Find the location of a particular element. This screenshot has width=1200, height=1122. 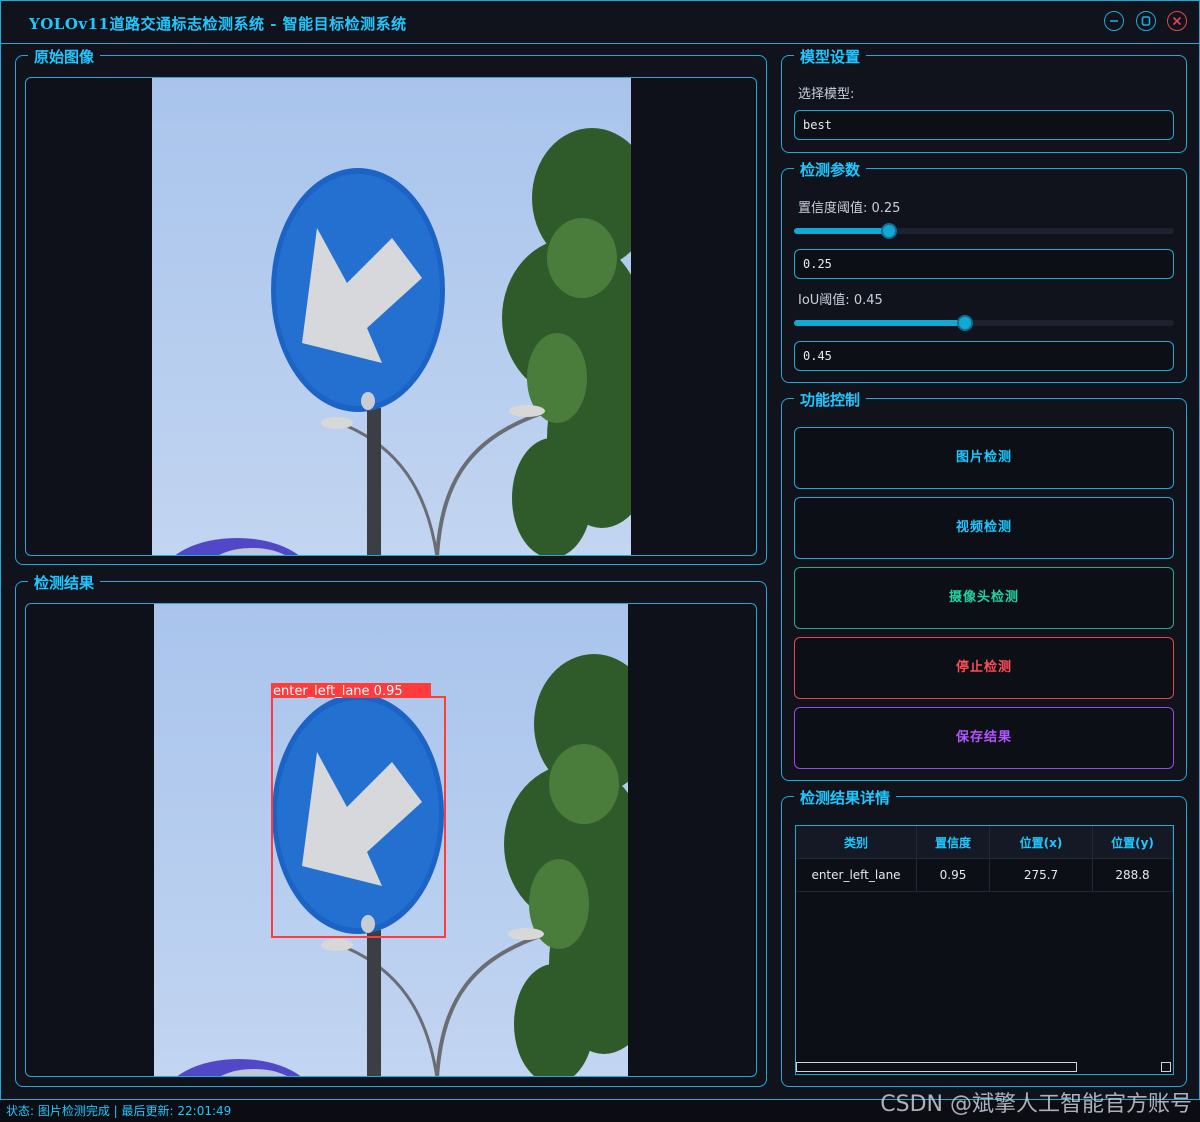

header-confidence: 置信度 is located at coordinates (953, 842).